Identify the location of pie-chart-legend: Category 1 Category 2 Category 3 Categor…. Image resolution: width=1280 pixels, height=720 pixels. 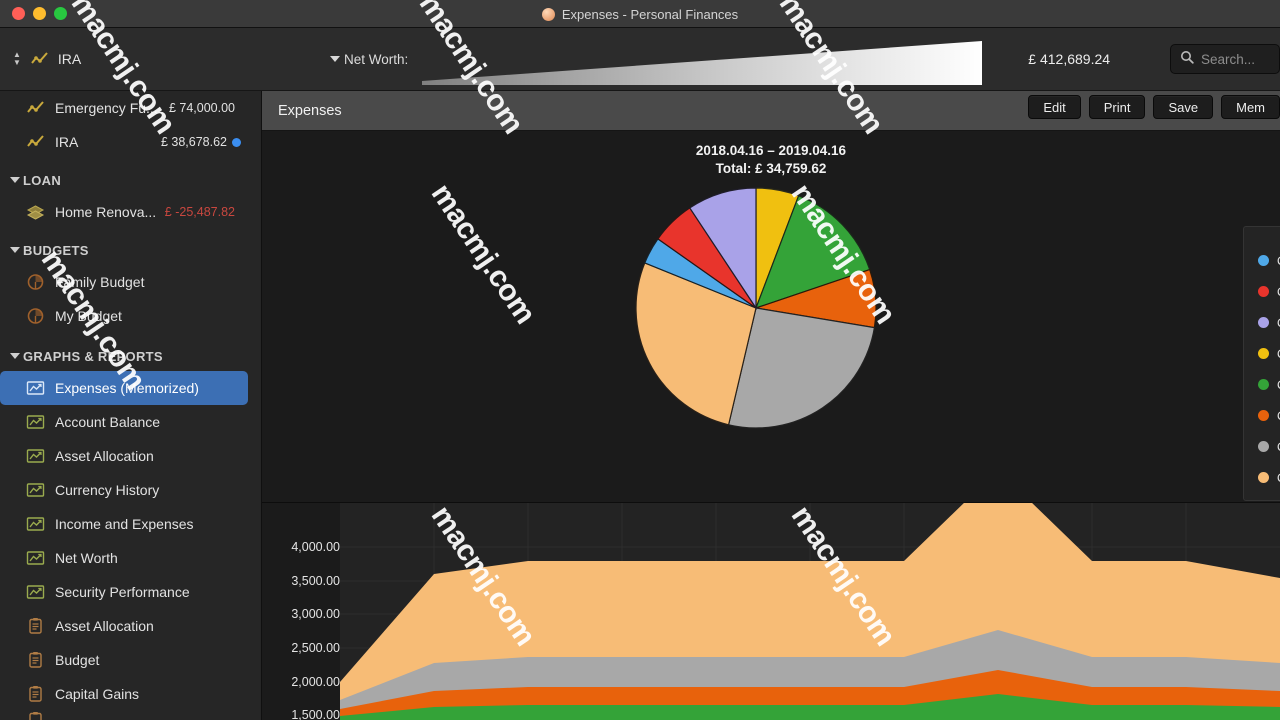
(1261, 363).